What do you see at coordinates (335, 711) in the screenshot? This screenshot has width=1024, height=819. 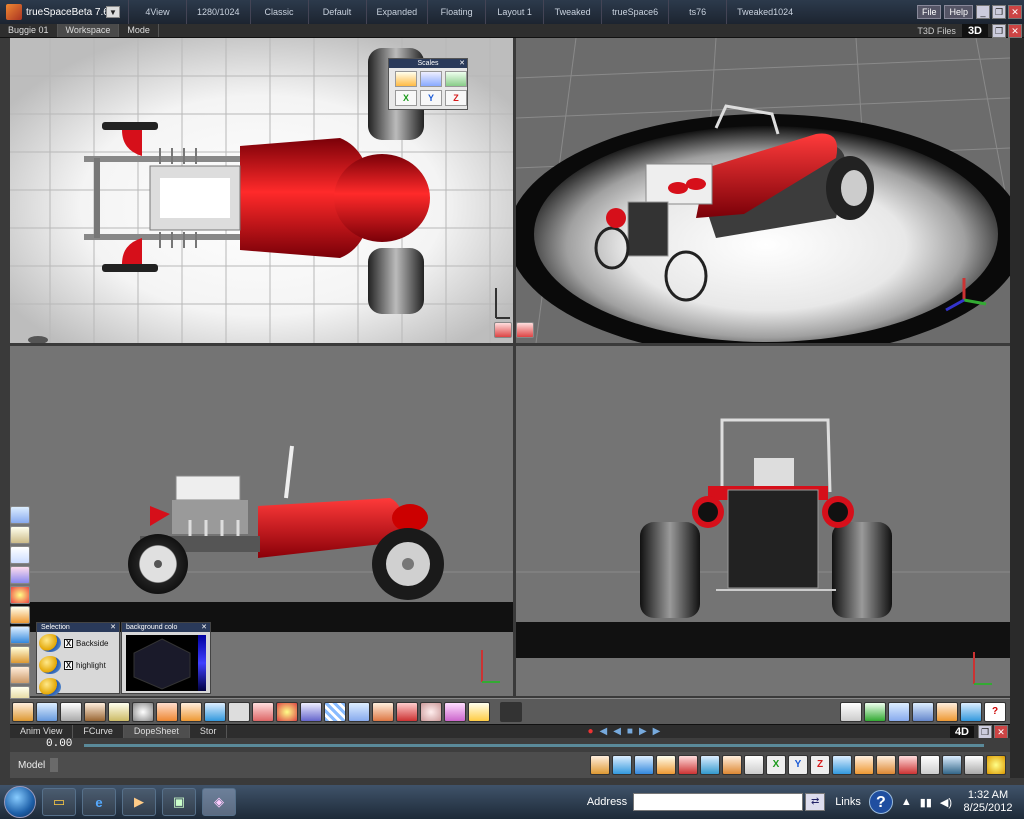 I see `pattern-icon` at bounding box center [335, 711].